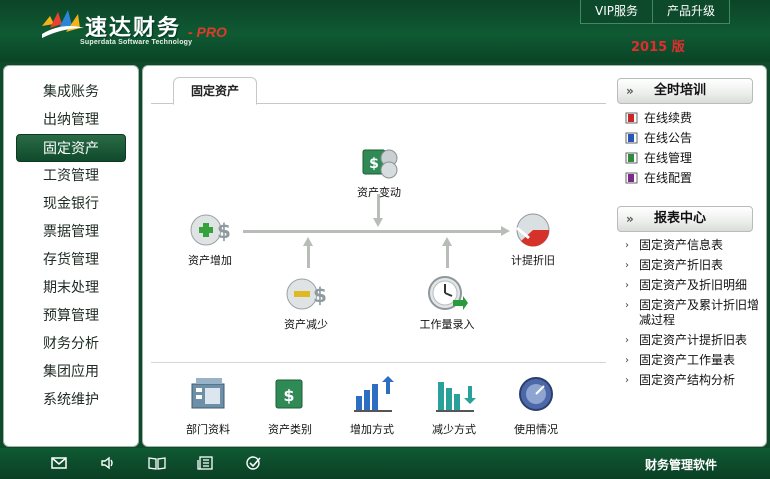  Describe the element at coordinates (133, 28) in the screenshot. I see `logo-text: 速达财务` at that location.